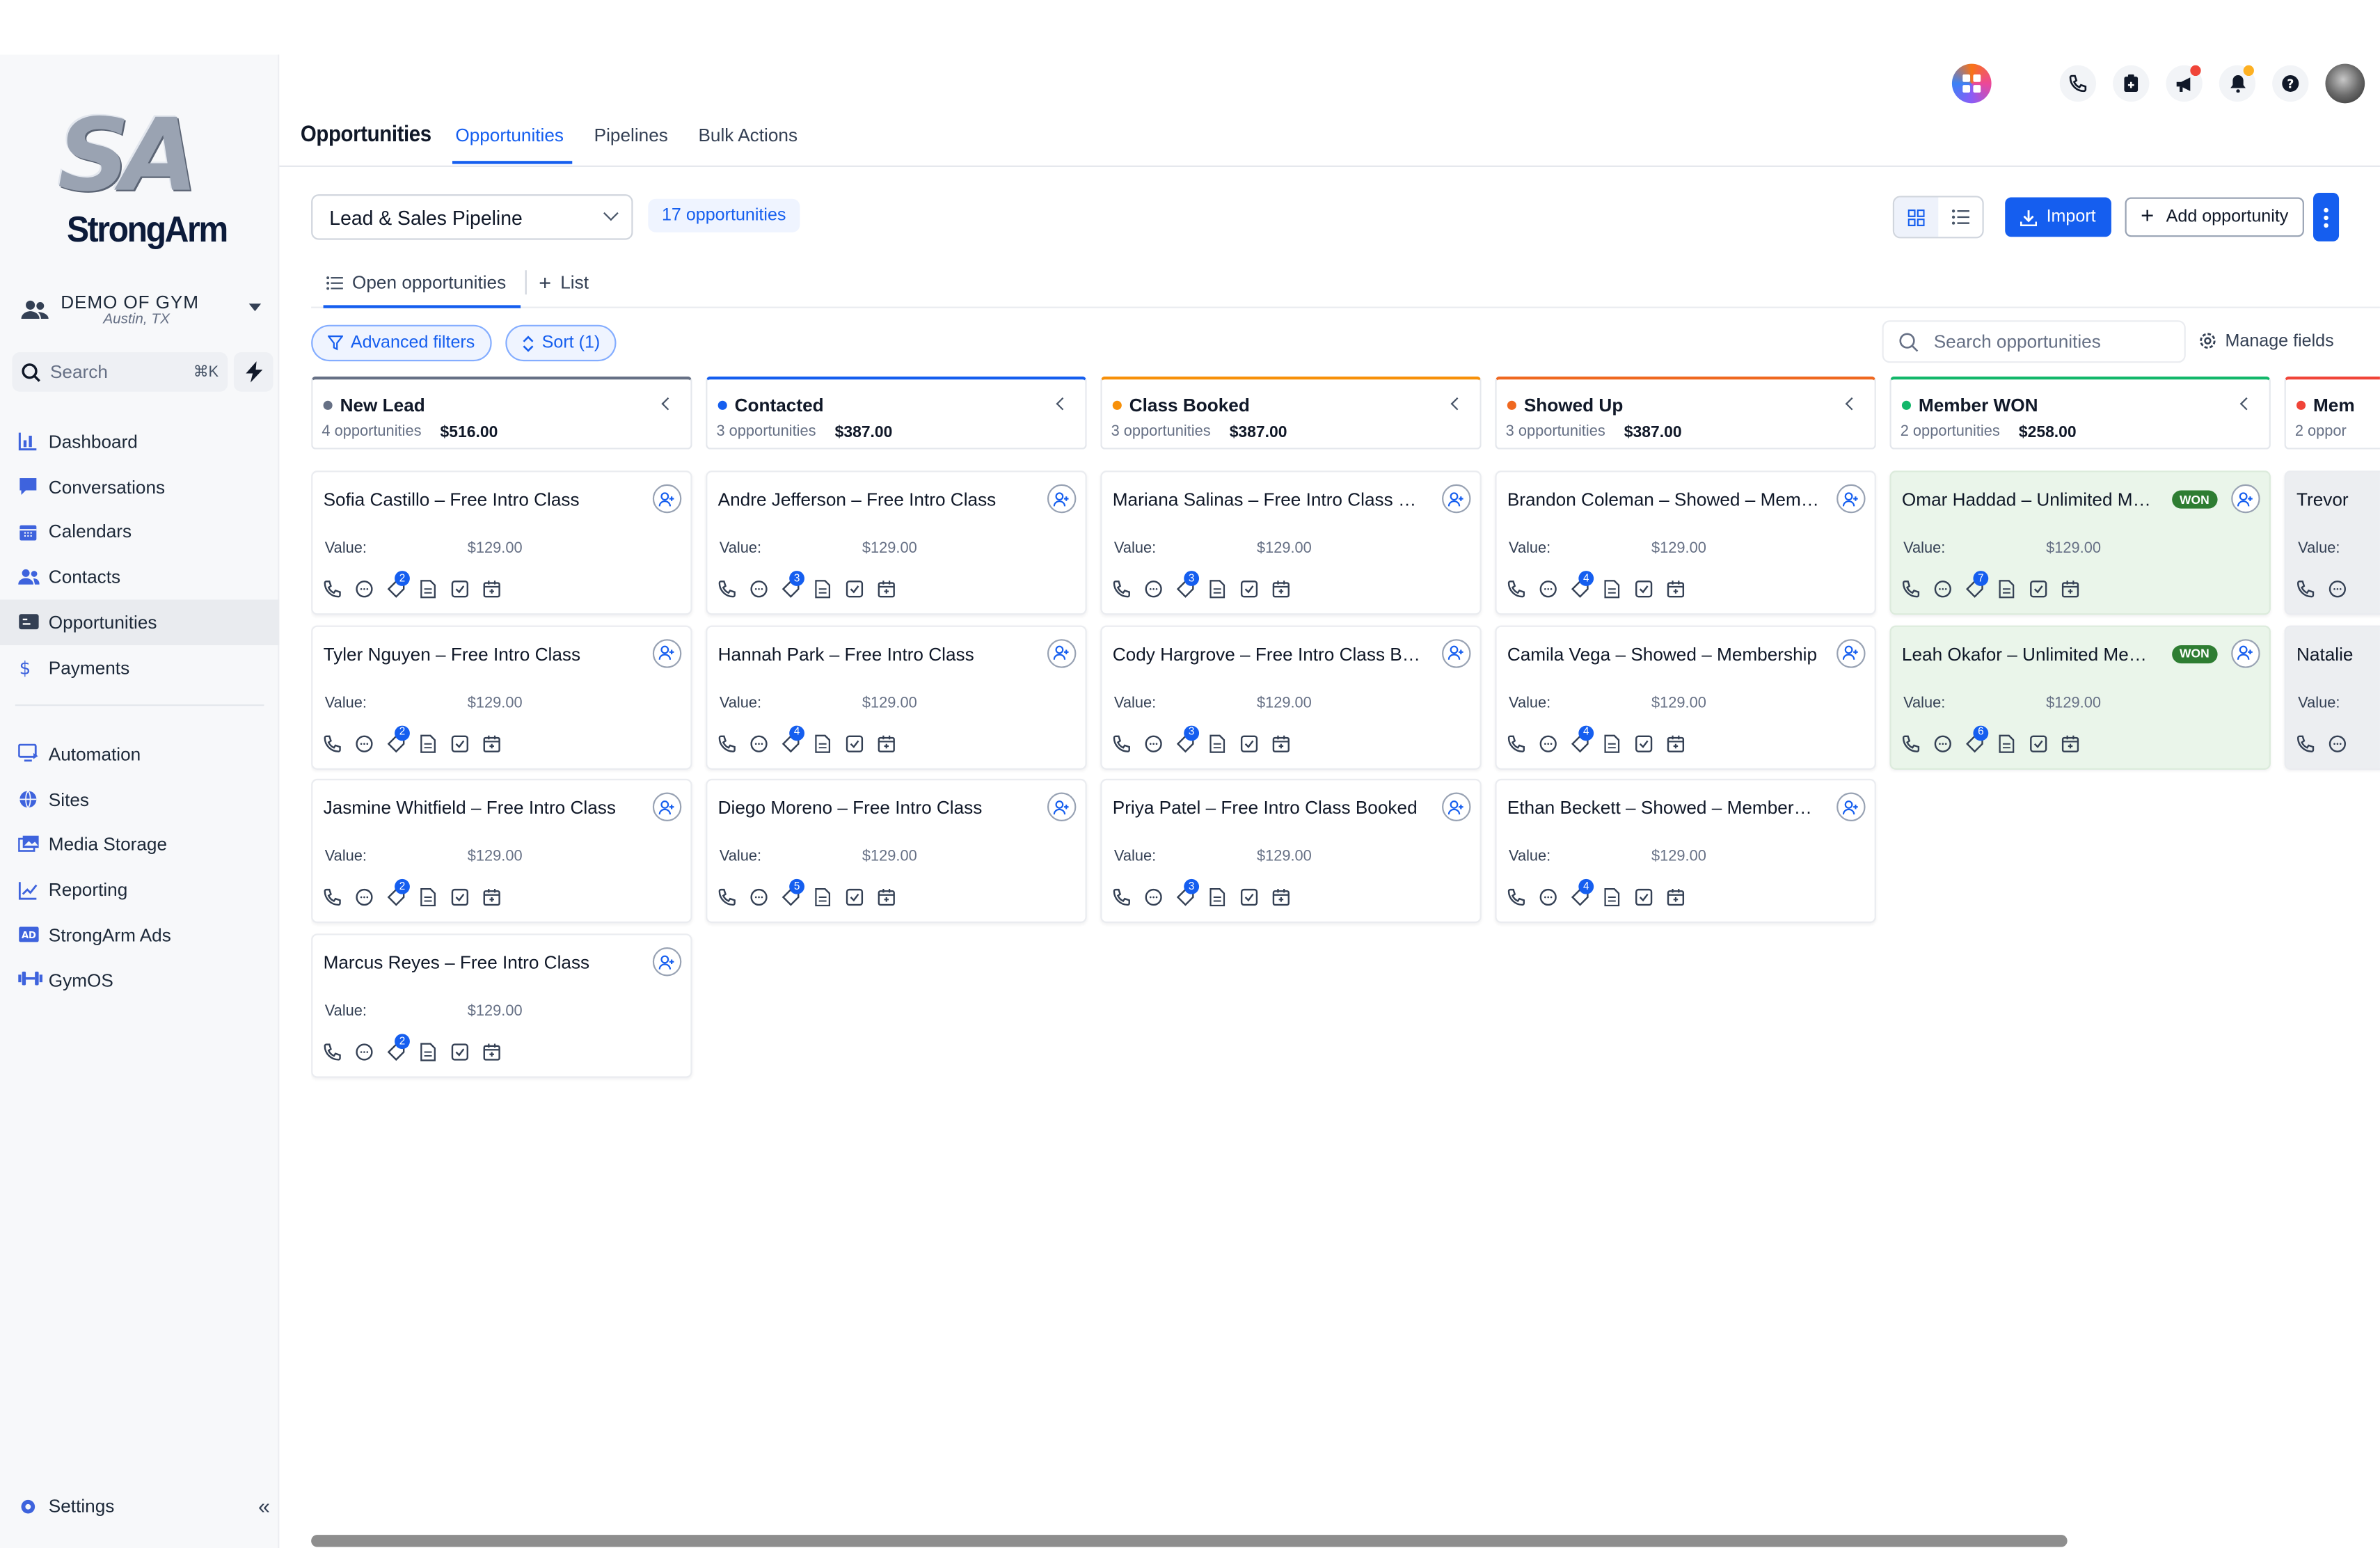  What do you see at coordinates (1976, 740) in the screenshot?
I see `tag-icon: 6` at bounding box center [1976, 740].